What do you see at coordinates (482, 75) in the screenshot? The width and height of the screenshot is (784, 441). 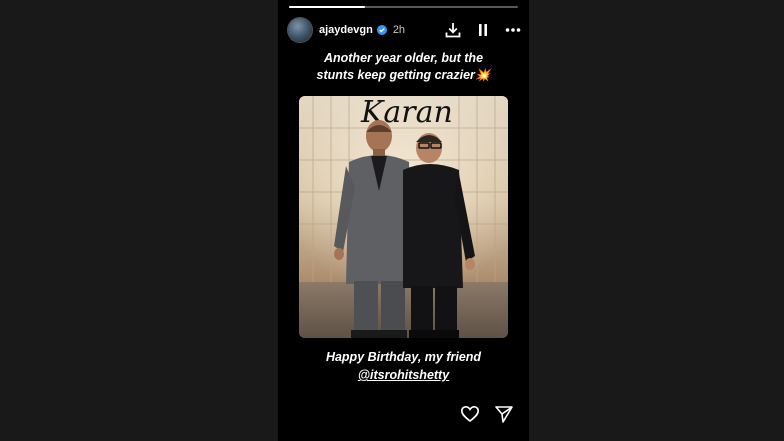 I see `collision-emoji: 💥` at bounding box center [482, 75].